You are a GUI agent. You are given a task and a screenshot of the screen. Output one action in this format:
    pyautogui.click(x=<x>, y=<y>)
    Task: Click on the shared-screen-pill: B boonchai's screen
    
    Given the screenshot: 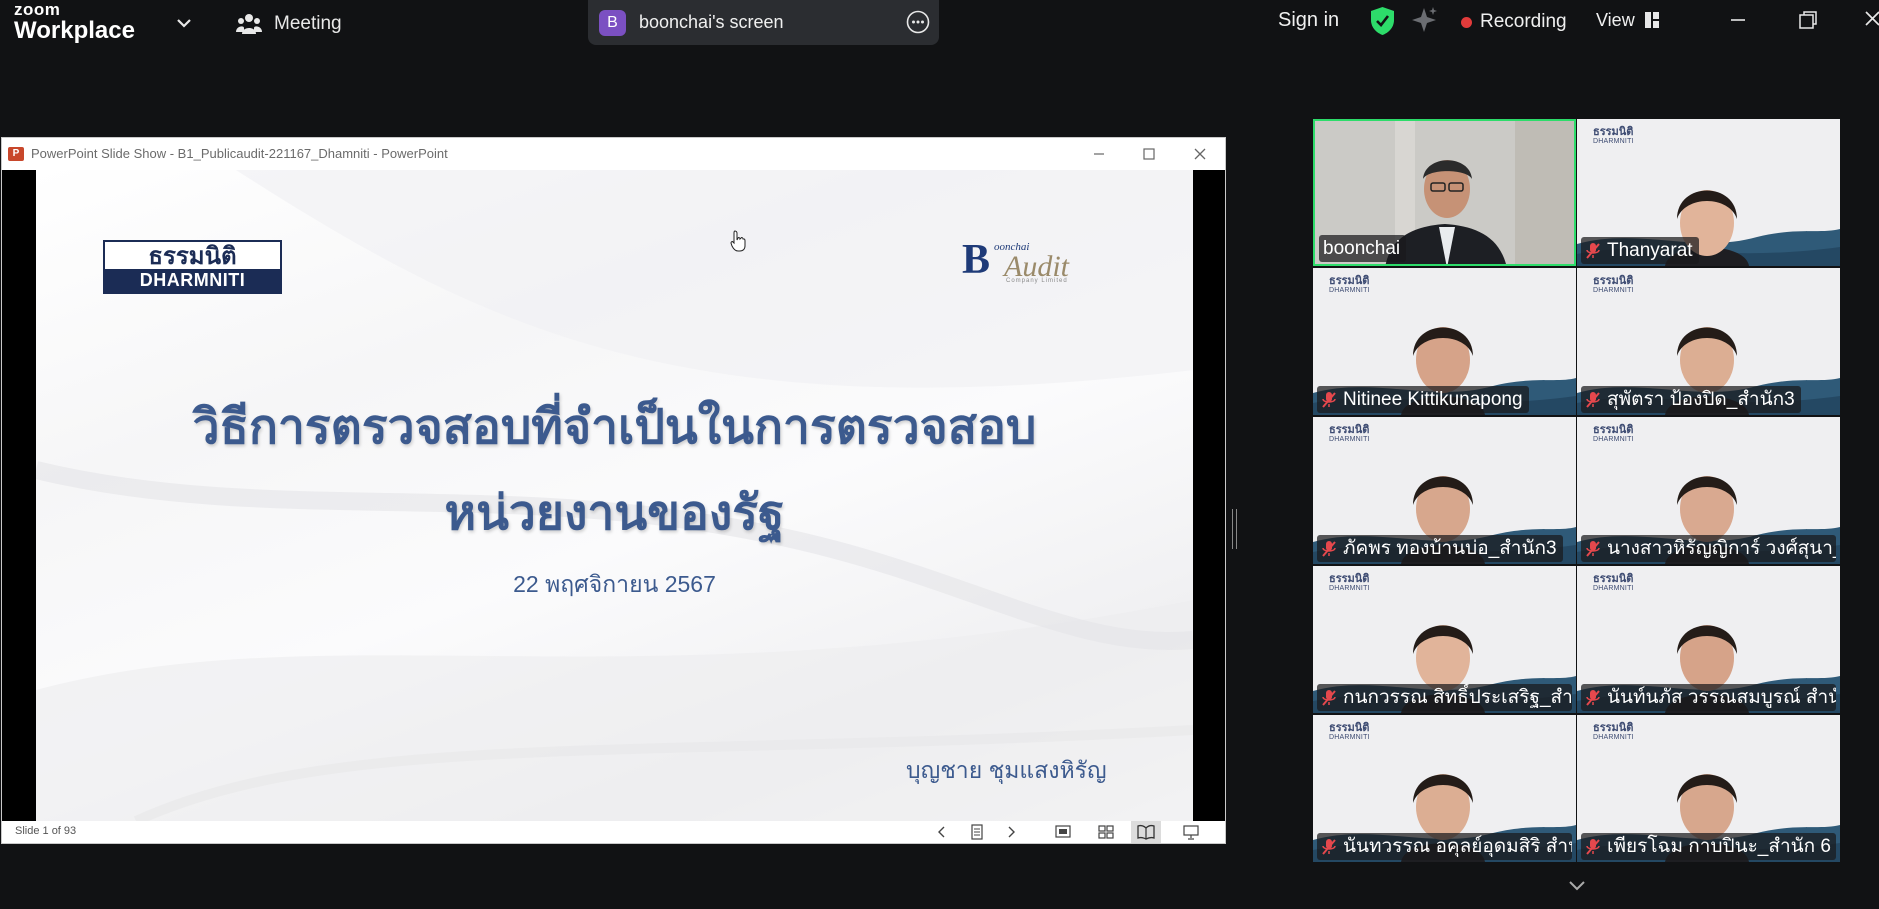 What is the action you would take?
    pyautogui.click(x=763, y=22)
    